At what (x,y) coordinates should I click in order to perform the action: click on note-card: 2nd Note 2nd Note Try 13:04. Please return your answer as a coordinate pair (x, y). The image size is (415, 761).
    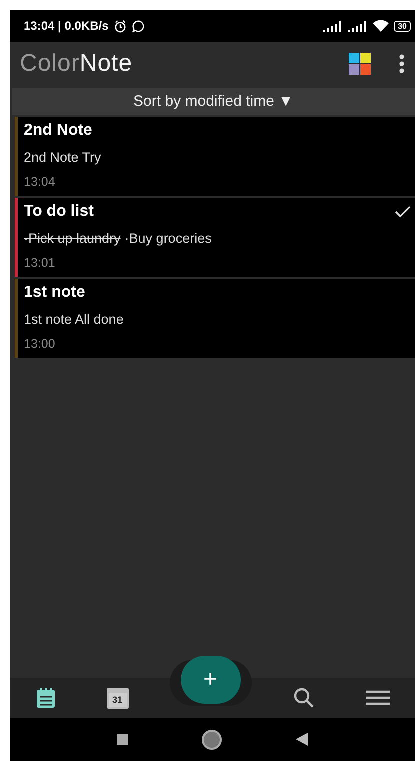
    Looking at the image, I should click on (215, 156).